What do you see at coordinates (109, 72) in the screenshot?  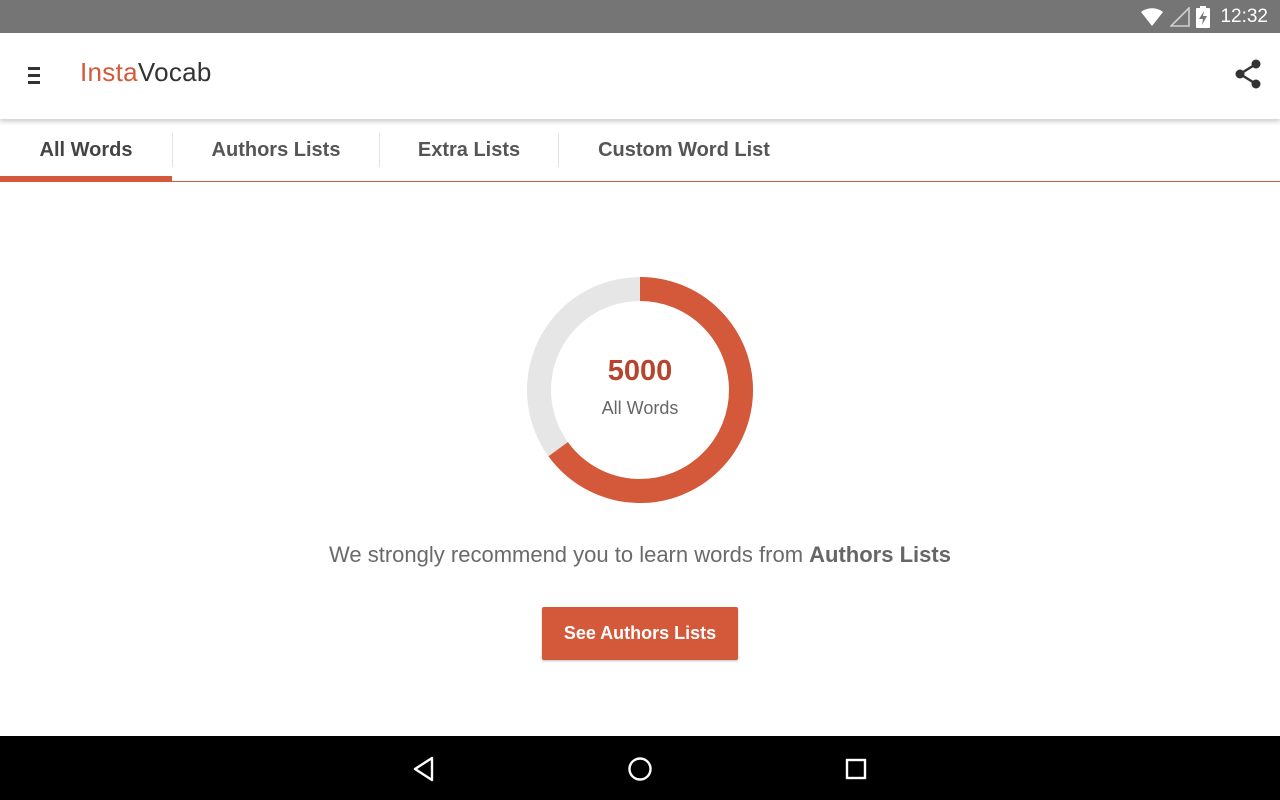 I see `logo-part-insta: Insta` at bounding box center [109, 72].